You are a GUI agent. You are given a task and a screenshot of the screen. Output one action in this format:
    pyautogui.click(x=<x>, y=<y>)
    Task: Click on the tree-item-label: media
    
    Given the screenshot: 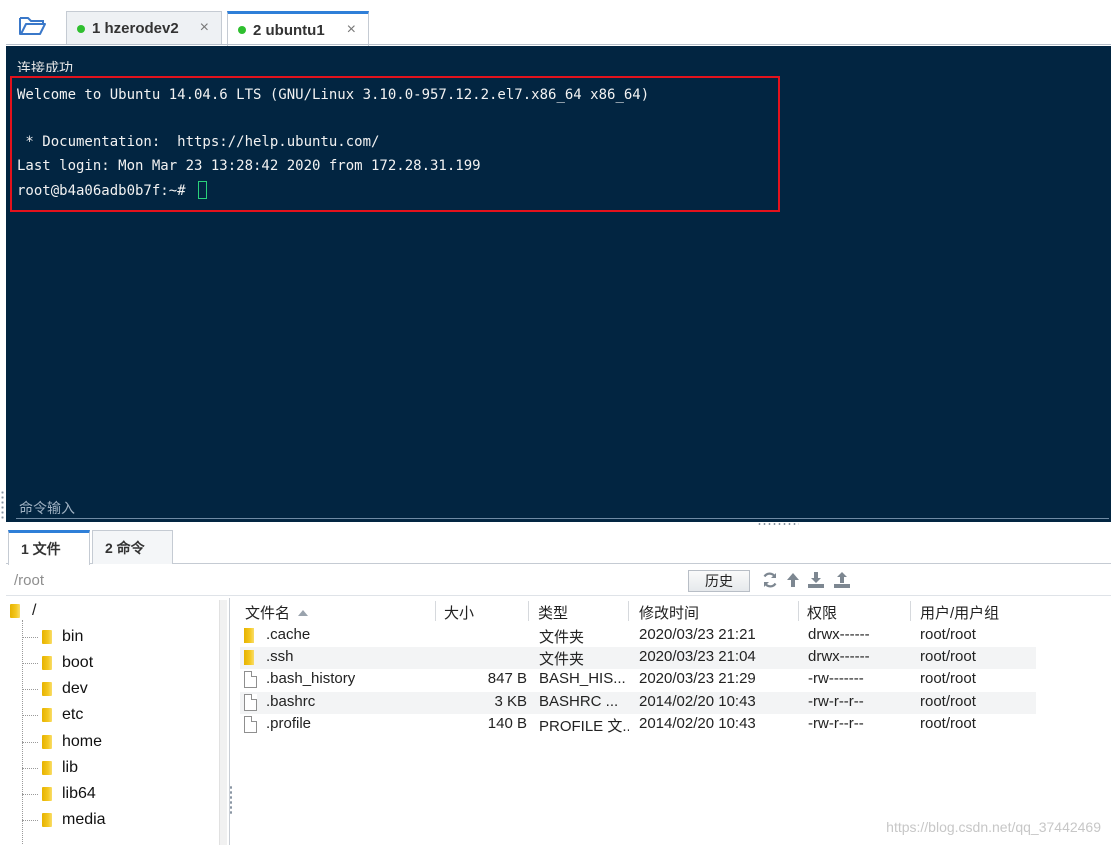 What is the action you would take?
    pyautogui.click(x=84, y=819)
    